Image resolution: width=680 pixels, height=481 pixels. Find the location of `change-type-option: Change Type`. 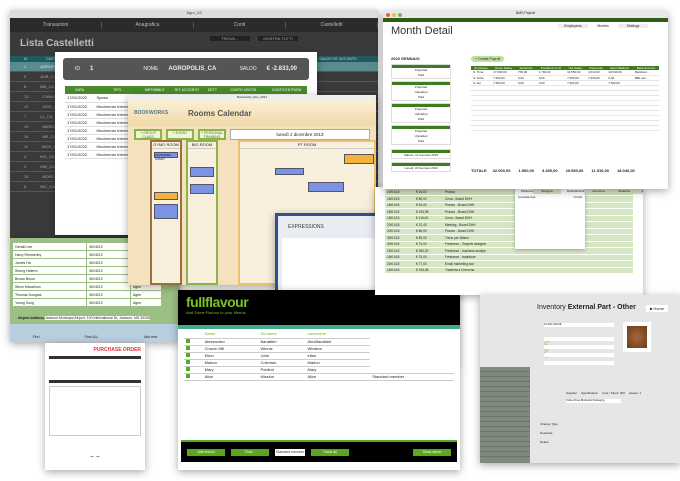

change-type-option: Change Type is located at coordinates (549, 424).